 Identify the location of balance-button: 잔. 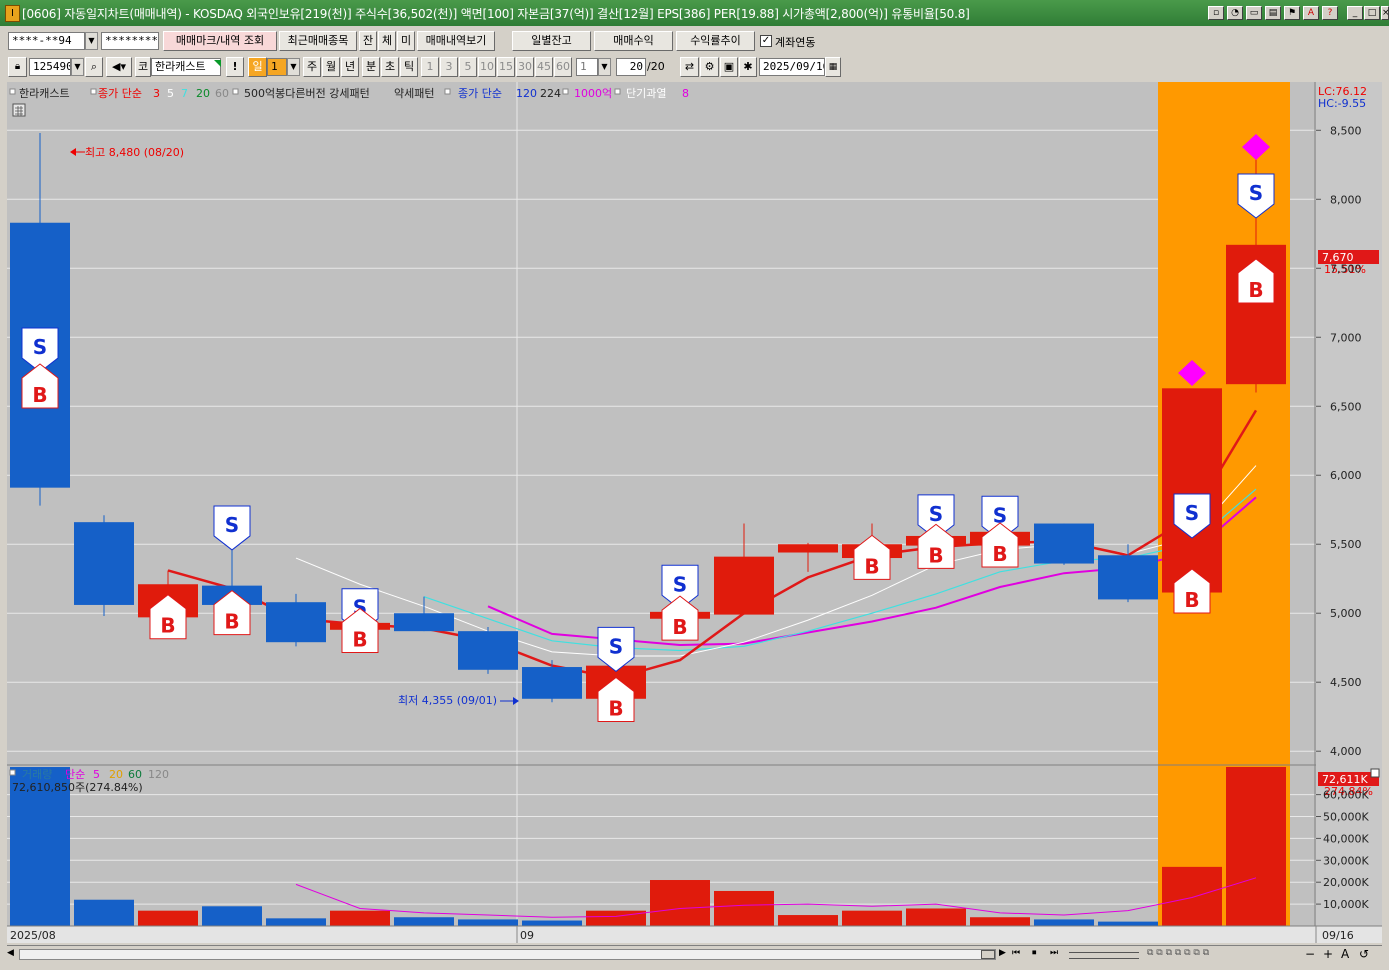
(368, 41).